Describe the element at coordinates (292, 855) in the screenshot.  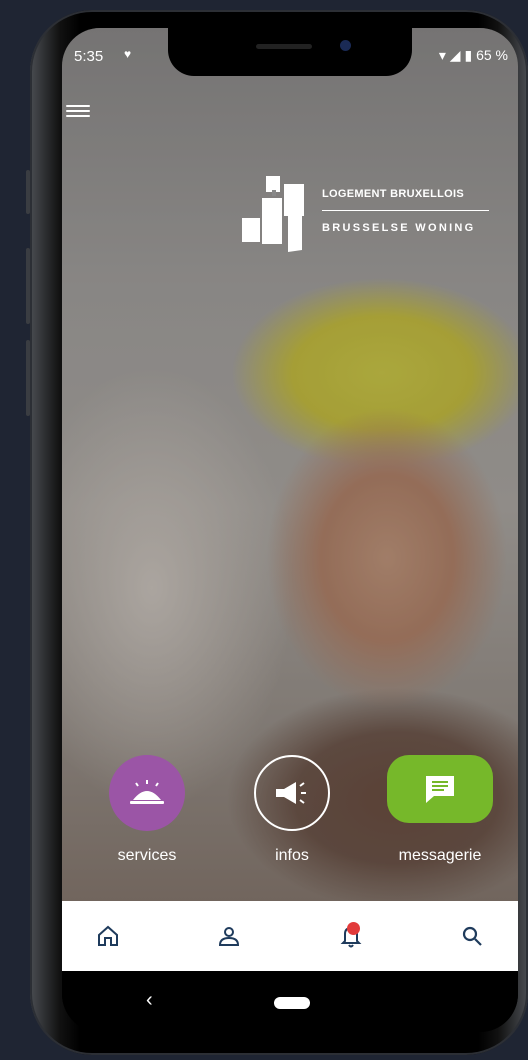
I see `infos-label: infos` at that location.